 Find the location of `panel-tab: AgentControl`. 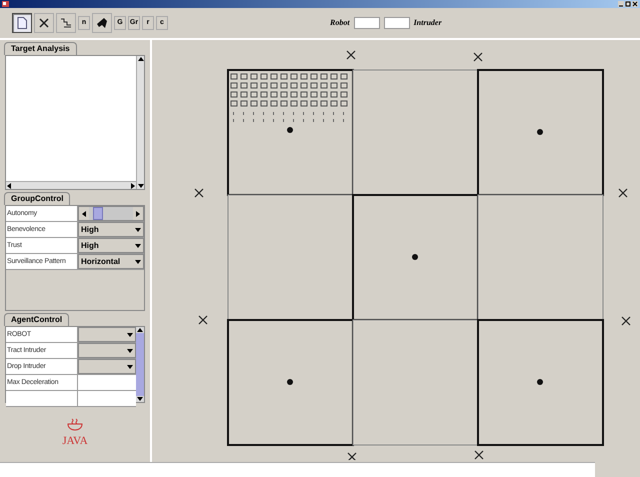

panel-tab: AgentControl is located at coordinates (37, 319).